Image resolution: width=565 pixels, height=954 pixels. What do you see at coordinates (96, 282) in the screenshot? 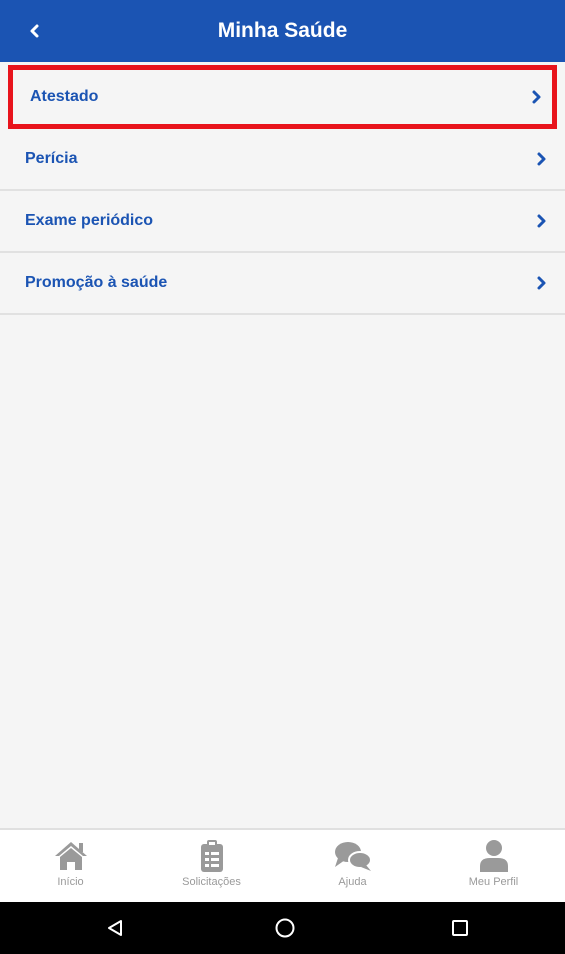
I see `menu-item-label: Promoção à saúde` at bounding box center [96, 282].